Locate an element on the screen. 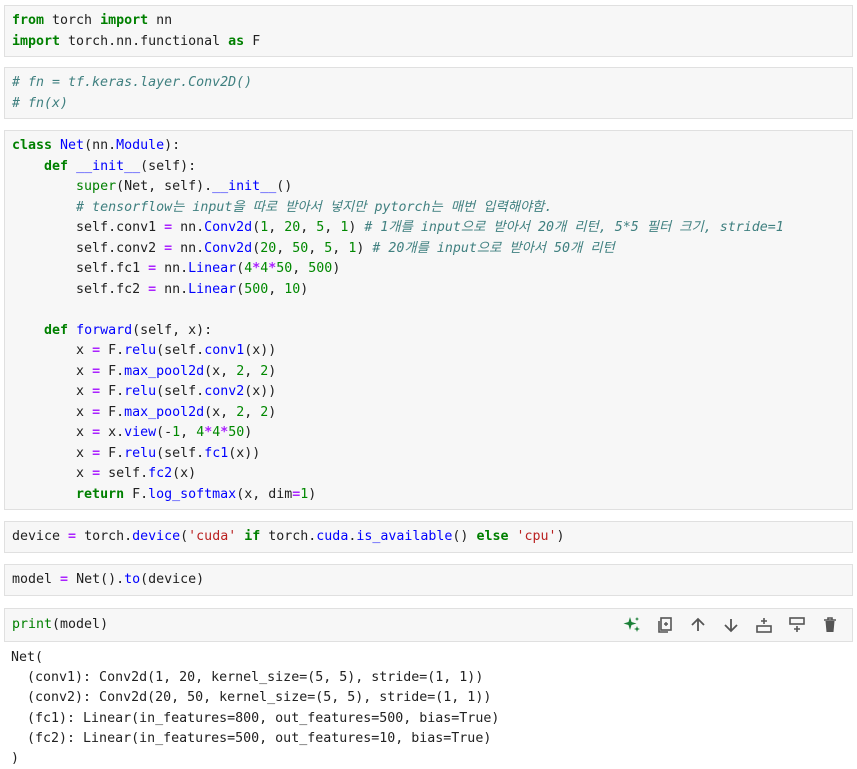  insert-above-icon is located at coordinates (796, 625).